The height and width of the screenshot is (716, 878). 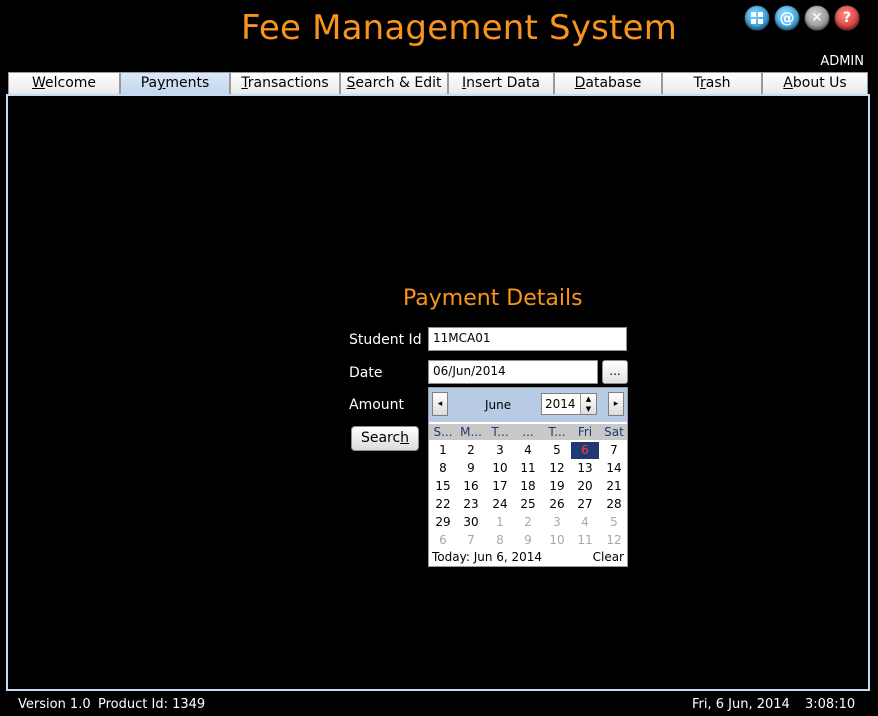 What do you see at coordinates (528, 405) in the screenshot?
I see `calendar-header: ◂ June 2014 ▲ ▼ ▸` at bounding box center [528, 405].